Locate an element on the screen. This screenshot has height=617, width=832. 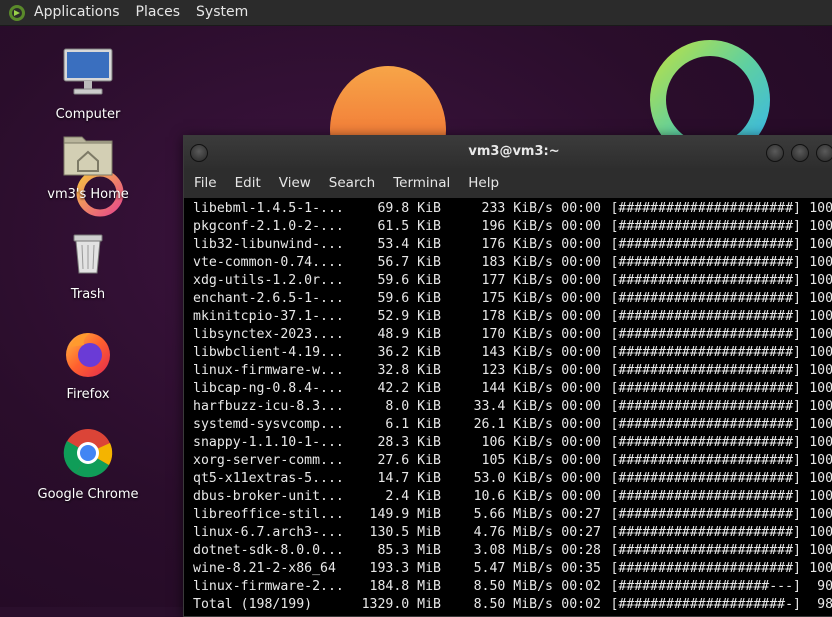
places-menu: Places is located at coordinates (158, 12).